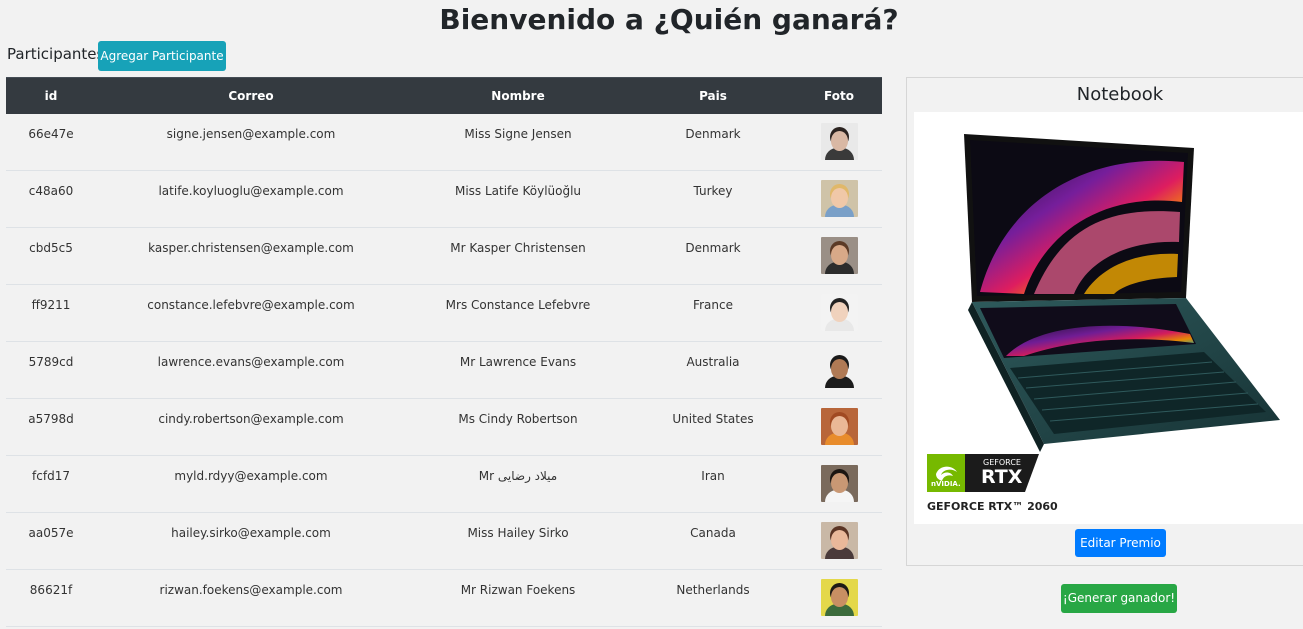 The image size is (1303, 629). What do you see at coordinates (1120, 94) in the screenshot?
I see `prize-title: Notebook` at bounding box center [1120, 94].